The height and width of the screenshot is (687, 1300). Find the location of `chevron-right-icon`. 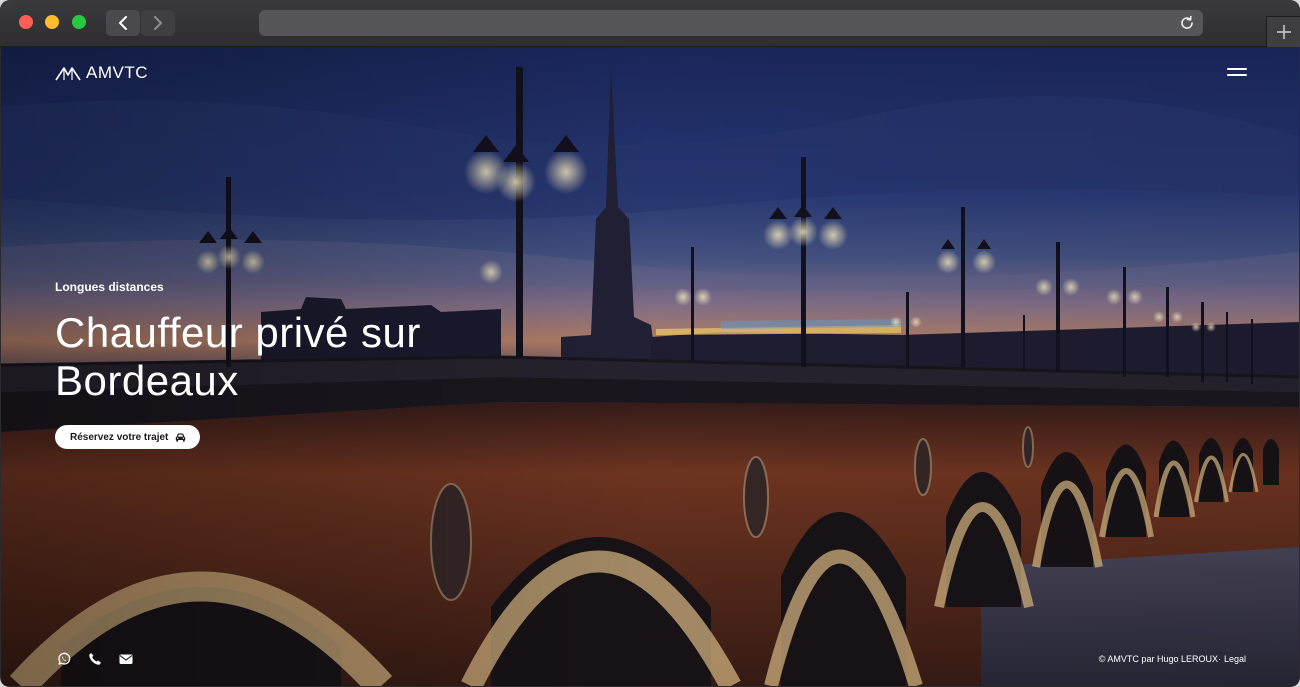

chevron-right-icon is located at coordinates (158, 23).